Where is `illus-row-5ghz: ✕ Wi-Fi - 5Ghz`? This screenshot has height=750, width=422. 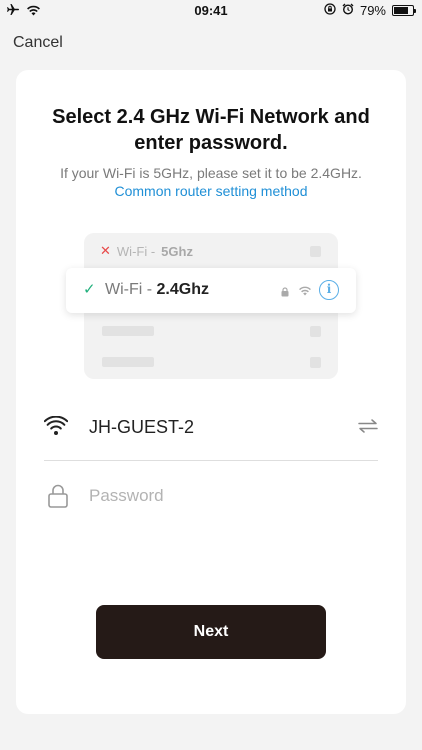 illus-row-5ghz: ✕ Wi-Fi - 5Ghz is located at coordinates (146, 251).